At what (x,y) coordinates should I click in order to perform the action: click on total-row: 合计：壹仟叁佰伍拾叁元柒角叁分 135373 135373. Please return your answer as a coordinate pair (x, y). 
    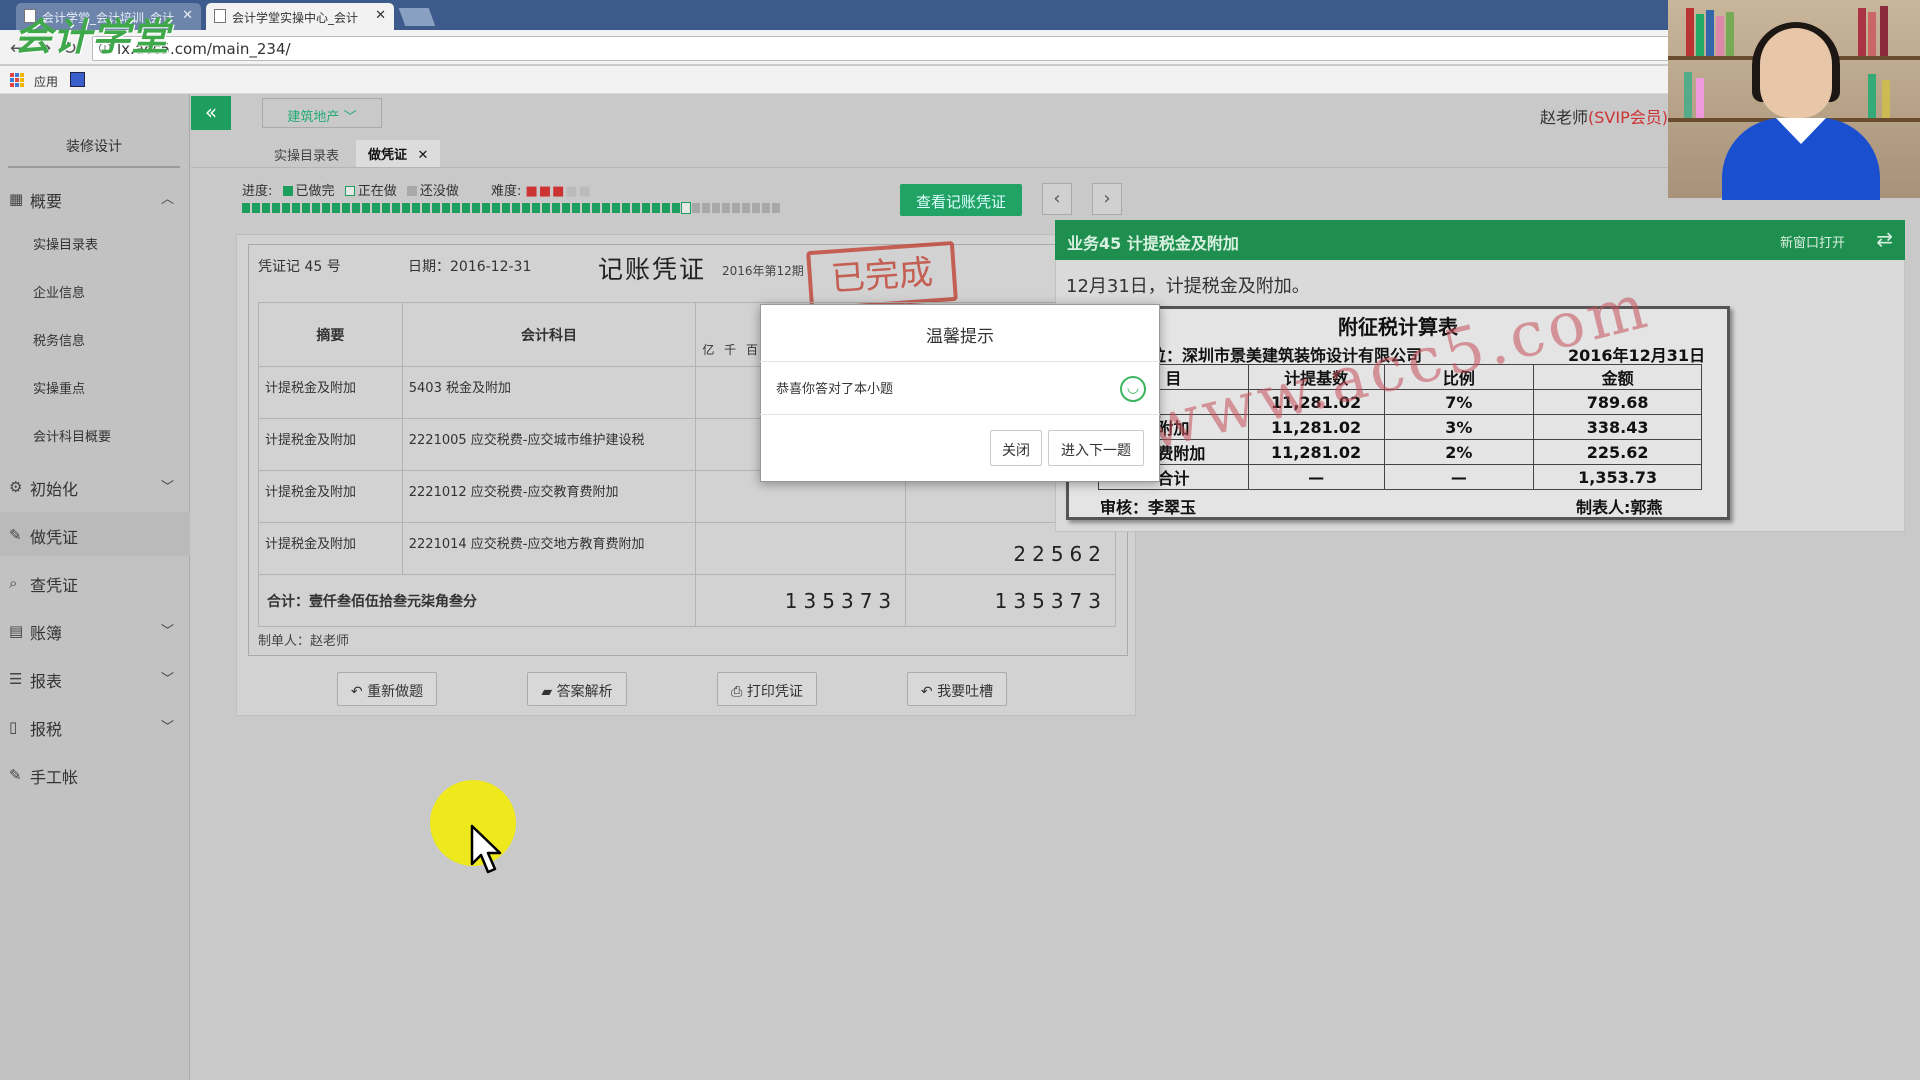
    Looking at the image, I should click on (686, 600).